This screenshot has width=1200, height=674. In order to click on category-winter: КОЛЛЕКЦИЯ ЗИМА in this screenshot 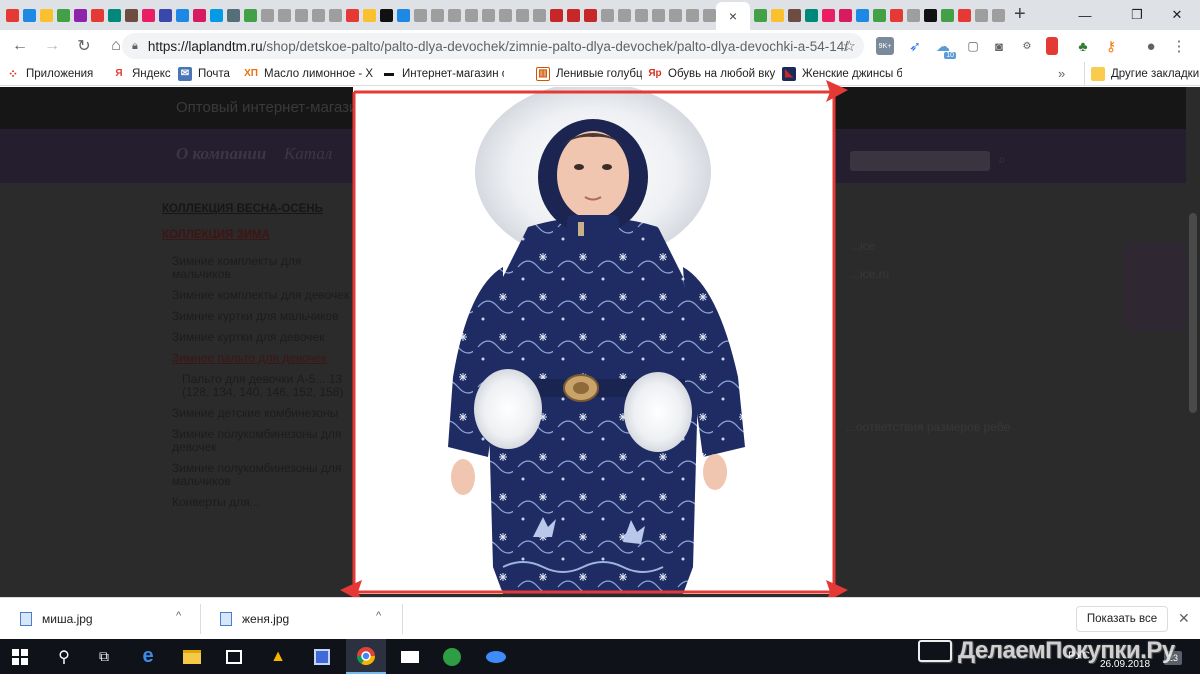, I will do `click(262, 235)`.